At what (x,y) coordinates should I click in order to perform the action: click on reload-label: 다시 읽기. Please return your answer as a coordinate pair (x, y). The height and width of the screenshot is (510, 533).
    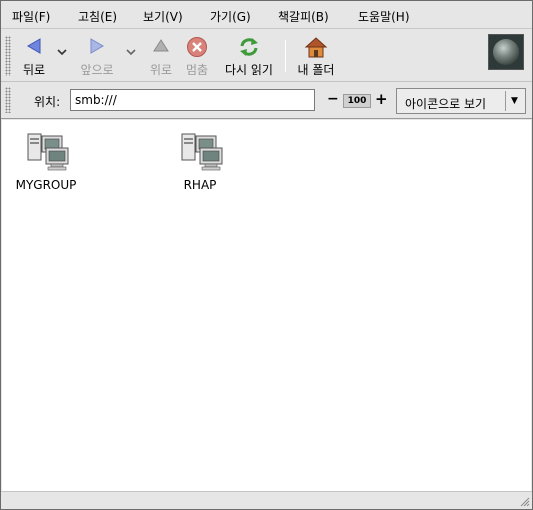
    Looking at the image, I should click on (249, 70).